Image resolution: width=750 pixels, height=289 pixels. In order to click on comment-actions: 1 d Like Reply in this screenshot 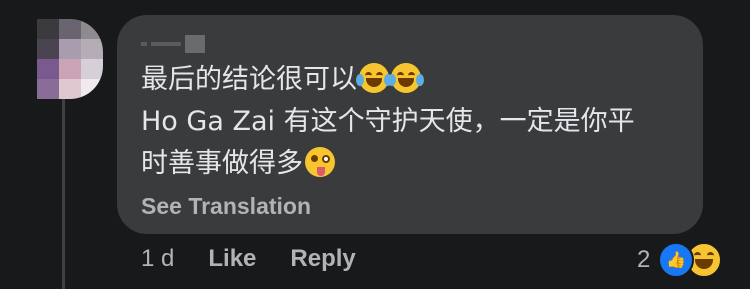, I will do `click(248, 259)`.